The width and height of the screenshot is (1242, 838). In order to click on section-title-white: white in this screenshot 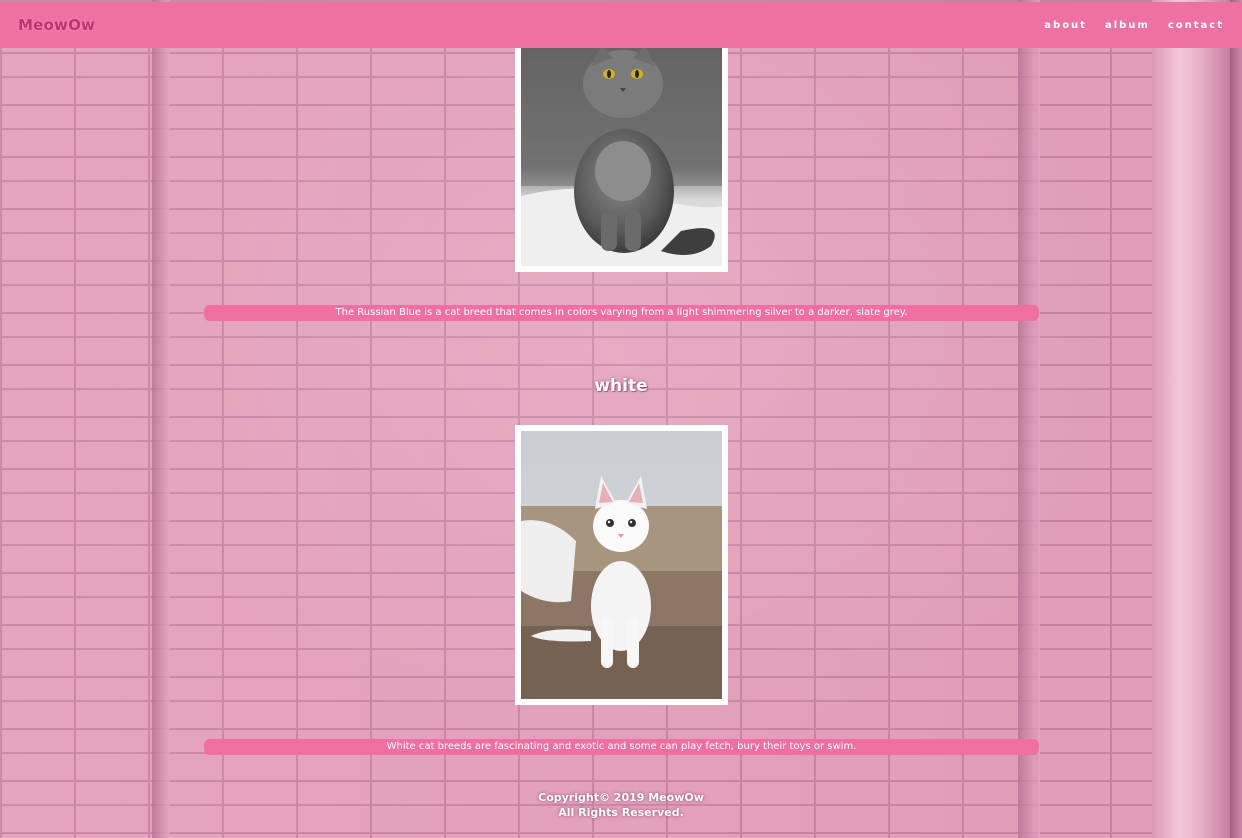, I will do `click(621, 386)`.